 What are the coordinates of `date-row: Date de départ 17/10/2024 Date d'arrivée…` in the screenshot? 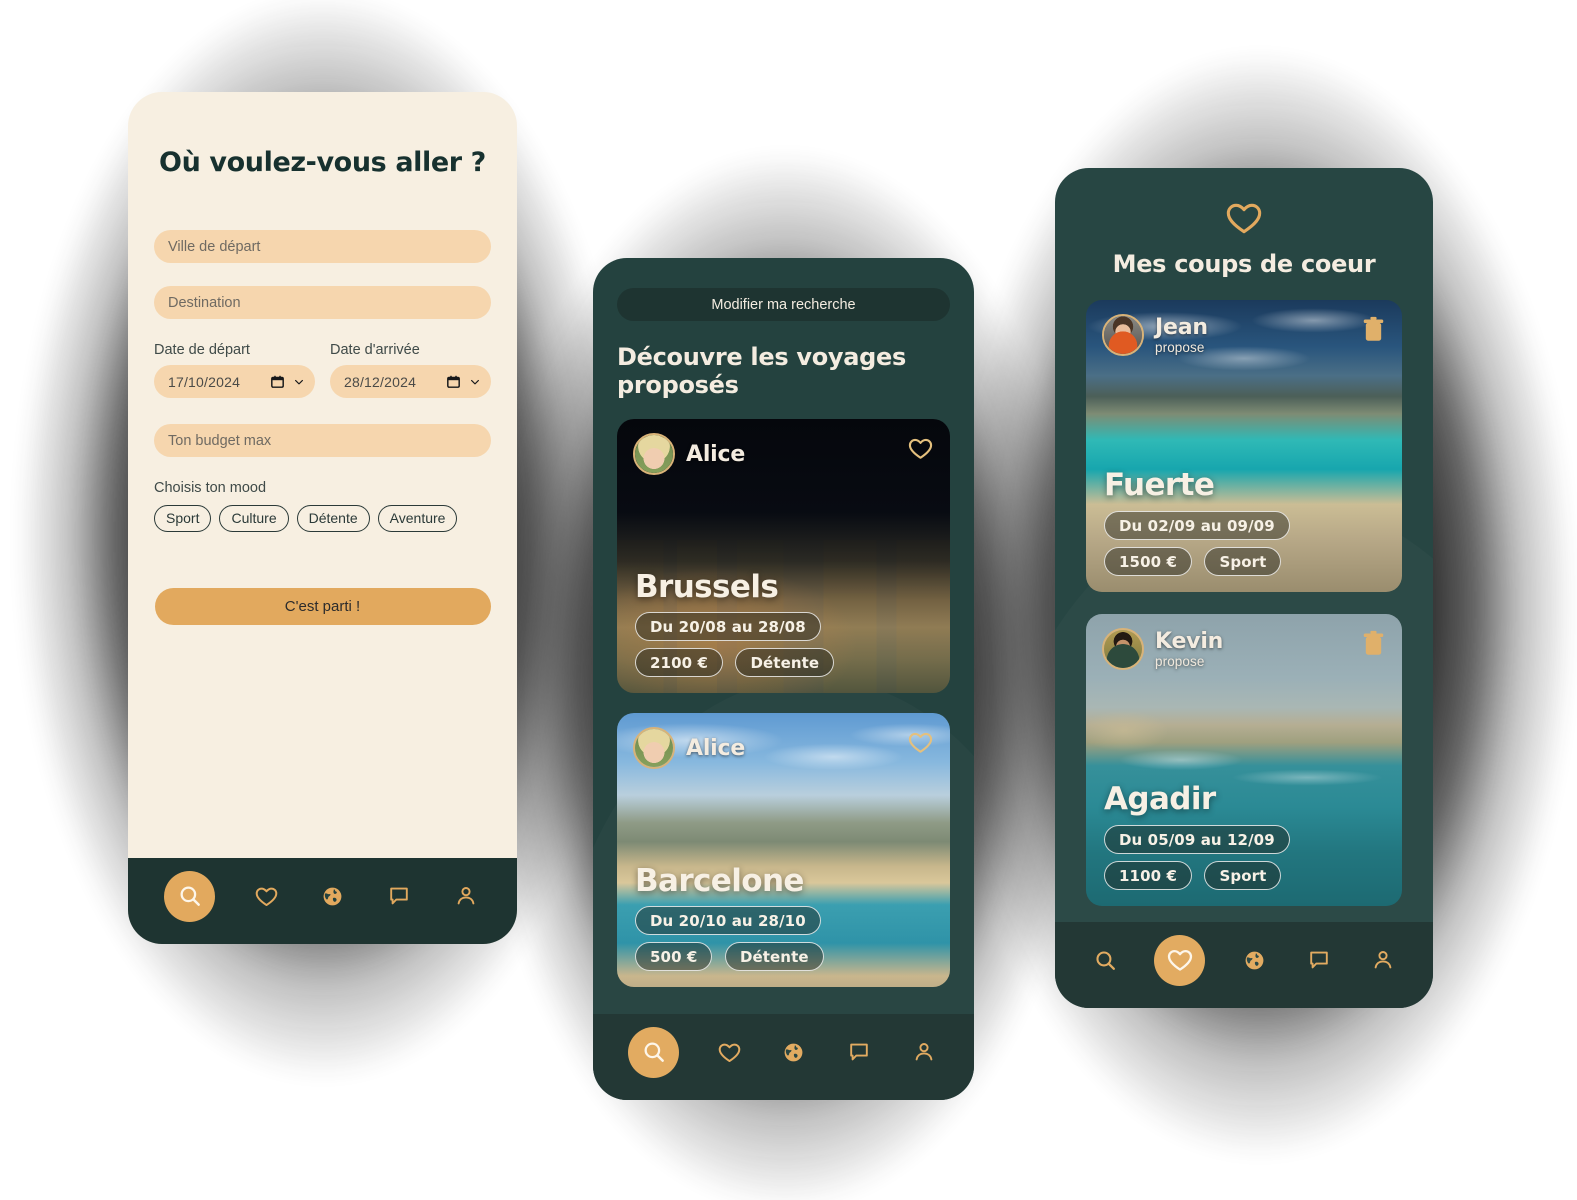 It's located at (322, 370).